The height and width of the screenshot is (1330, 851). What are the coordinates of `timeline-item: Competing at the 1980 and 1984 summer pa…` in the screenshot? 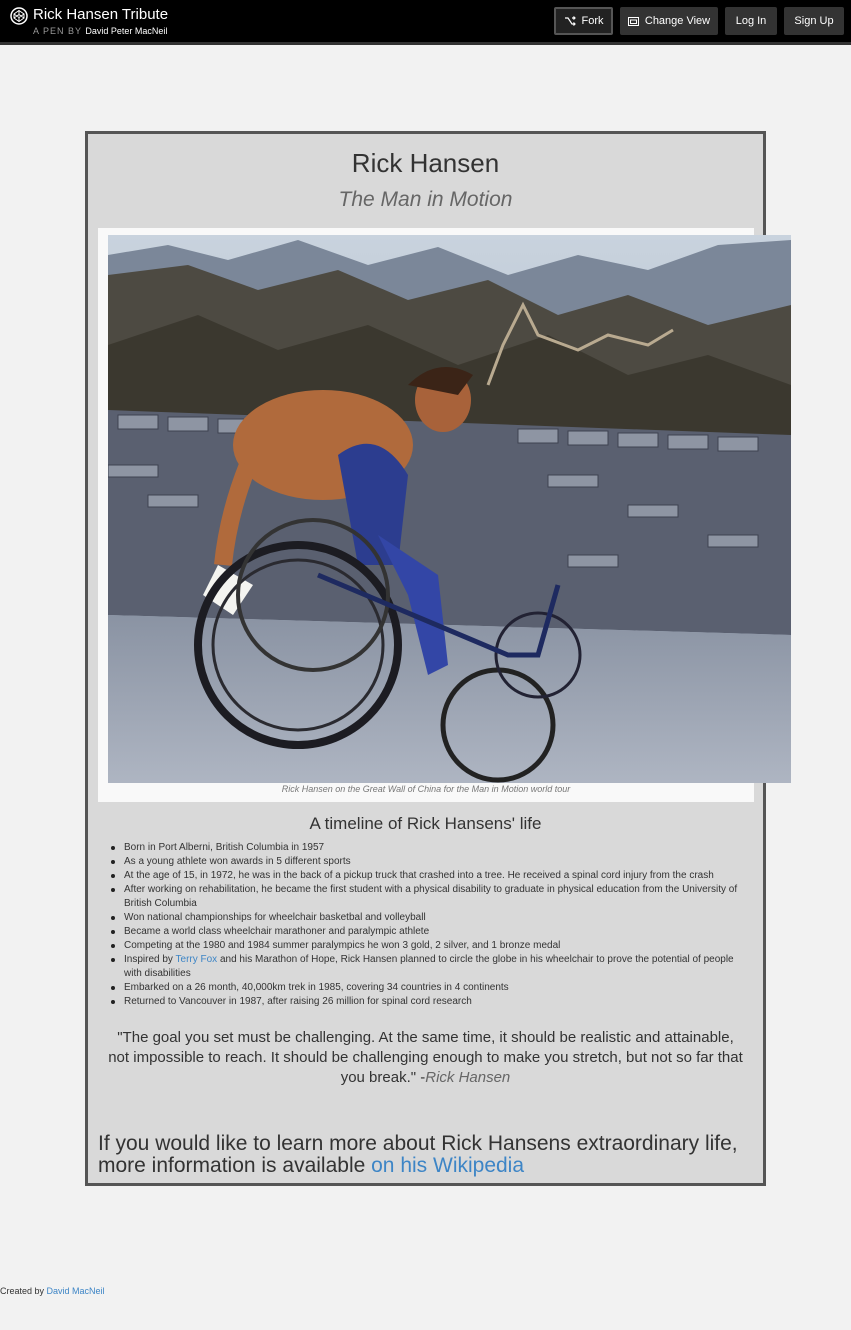 It's located at (432, 946).